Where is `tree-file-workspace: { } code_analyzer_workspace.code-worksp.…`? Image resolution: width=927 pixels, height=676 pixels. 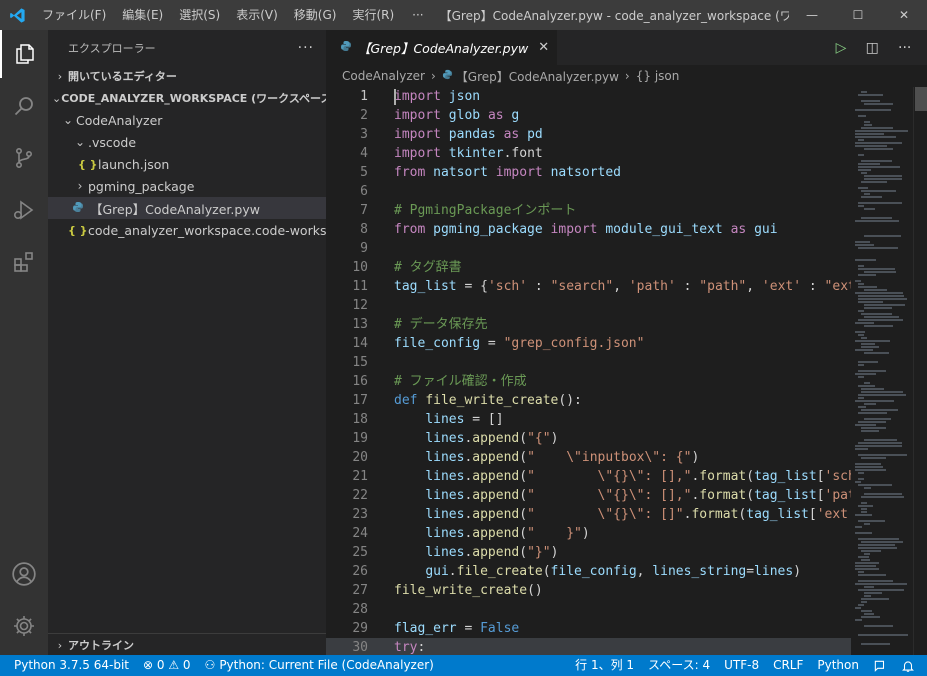 tree-file-workspace: { } code_analyzer_workspace.code-worksp.… is located at coordinates (187, 230).